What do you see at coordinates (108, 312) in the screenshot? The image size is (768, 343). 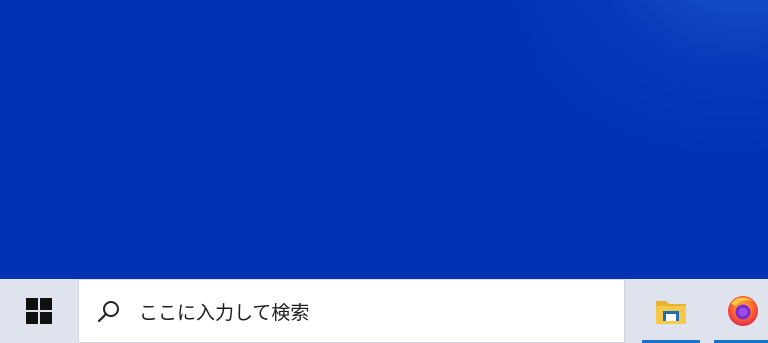 I see `search-icon` at bounding box center [108, 312].